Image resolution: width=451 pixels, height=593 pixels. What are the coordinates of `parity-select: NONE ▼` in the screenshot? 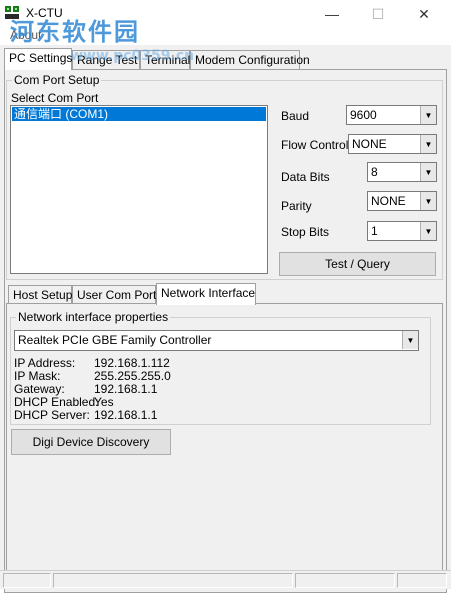 It's located at (402, 201).